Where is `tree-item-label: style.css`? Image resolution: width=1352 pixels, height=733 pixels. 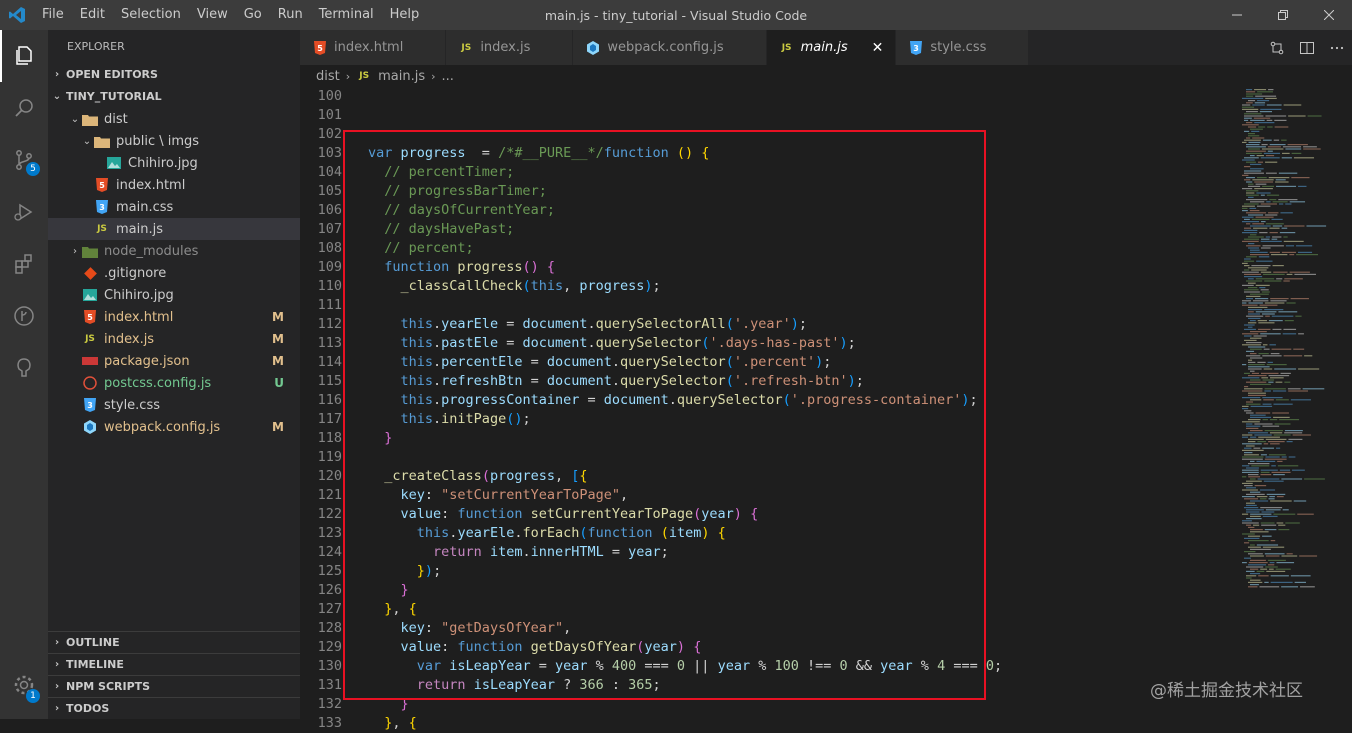 tree-item-label: style.css is located at coordinates (132, 405).